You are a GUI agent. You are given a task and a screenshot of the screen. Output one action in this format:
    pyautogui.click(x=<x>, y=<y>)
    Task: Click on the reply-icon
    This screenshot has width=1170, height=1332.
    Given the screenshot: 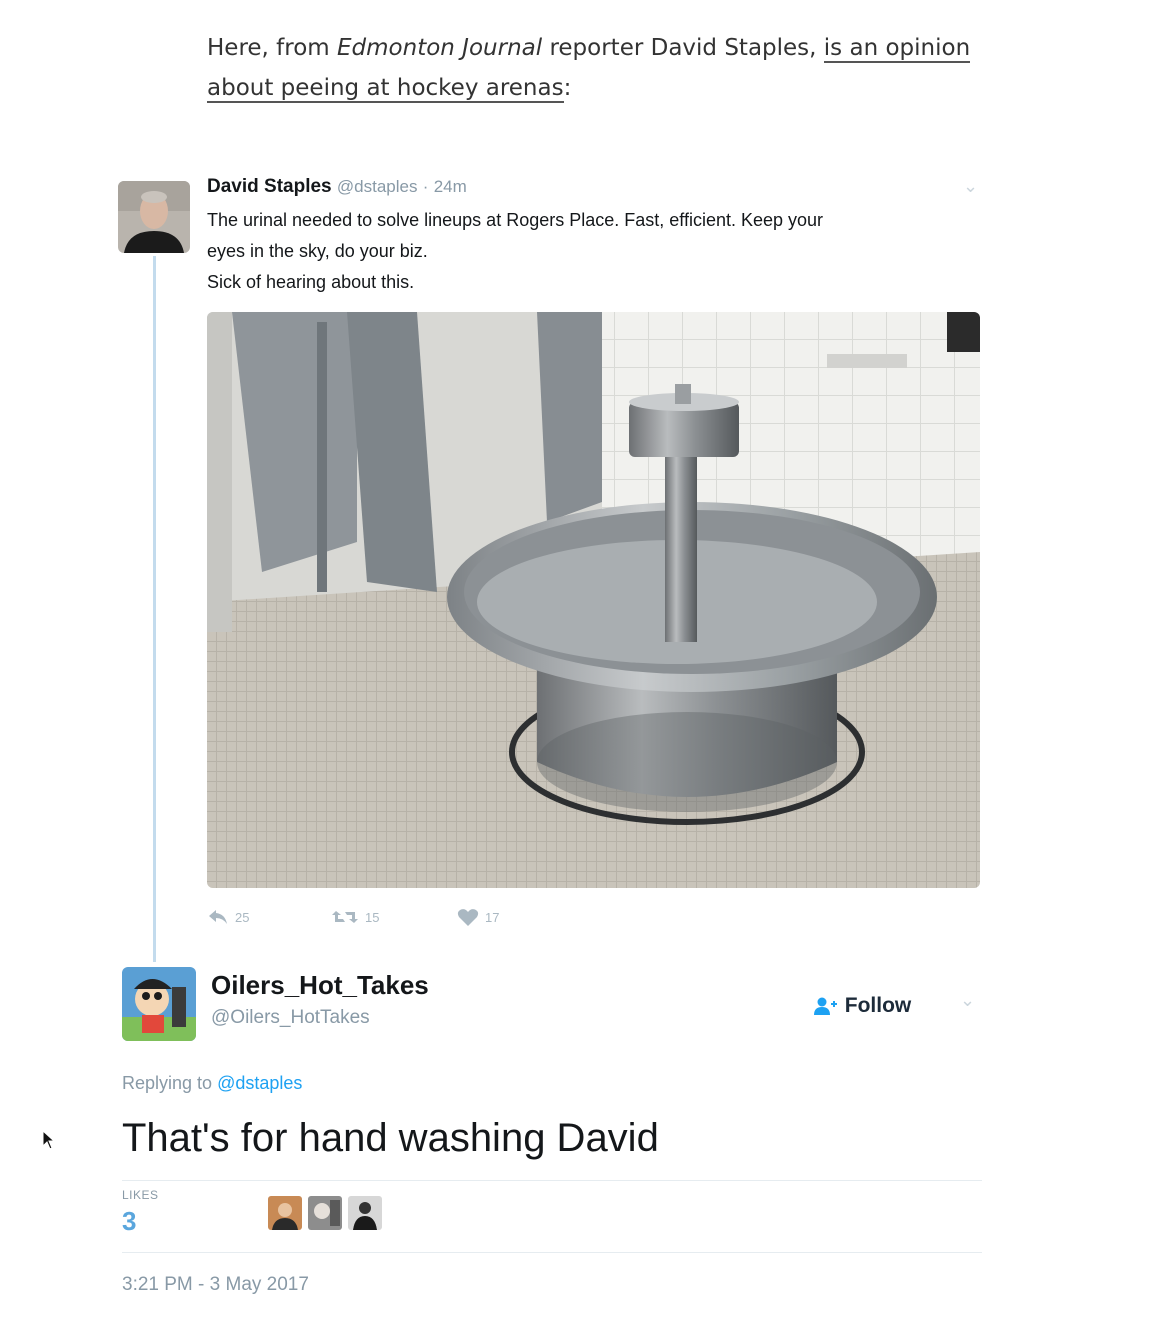 What is the action you would take?
    pyautogui.click(x=218, y=917)
    